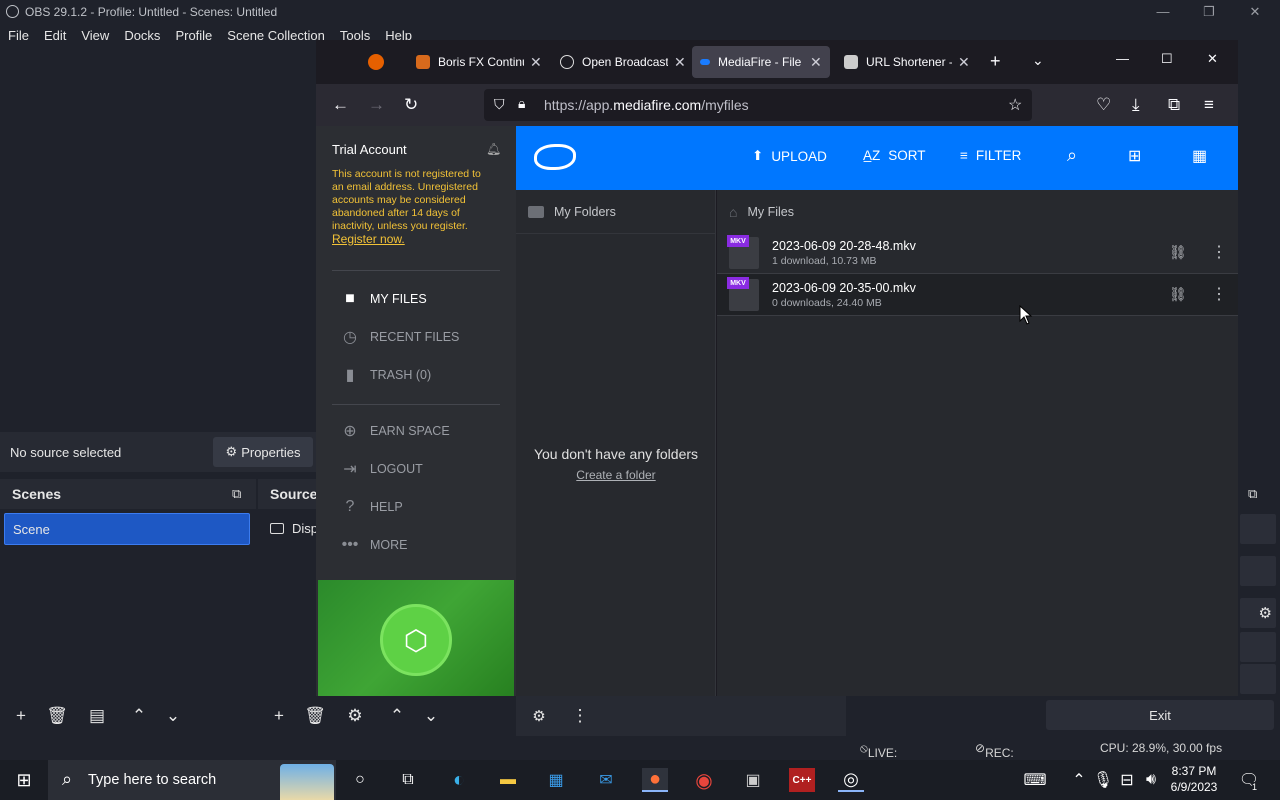 This screenshot has width=1280, height=800. What do you see at coordinates (279, 716) in the screenshot?
I see `add-source-icon: +` at bounding box center [279, 716].